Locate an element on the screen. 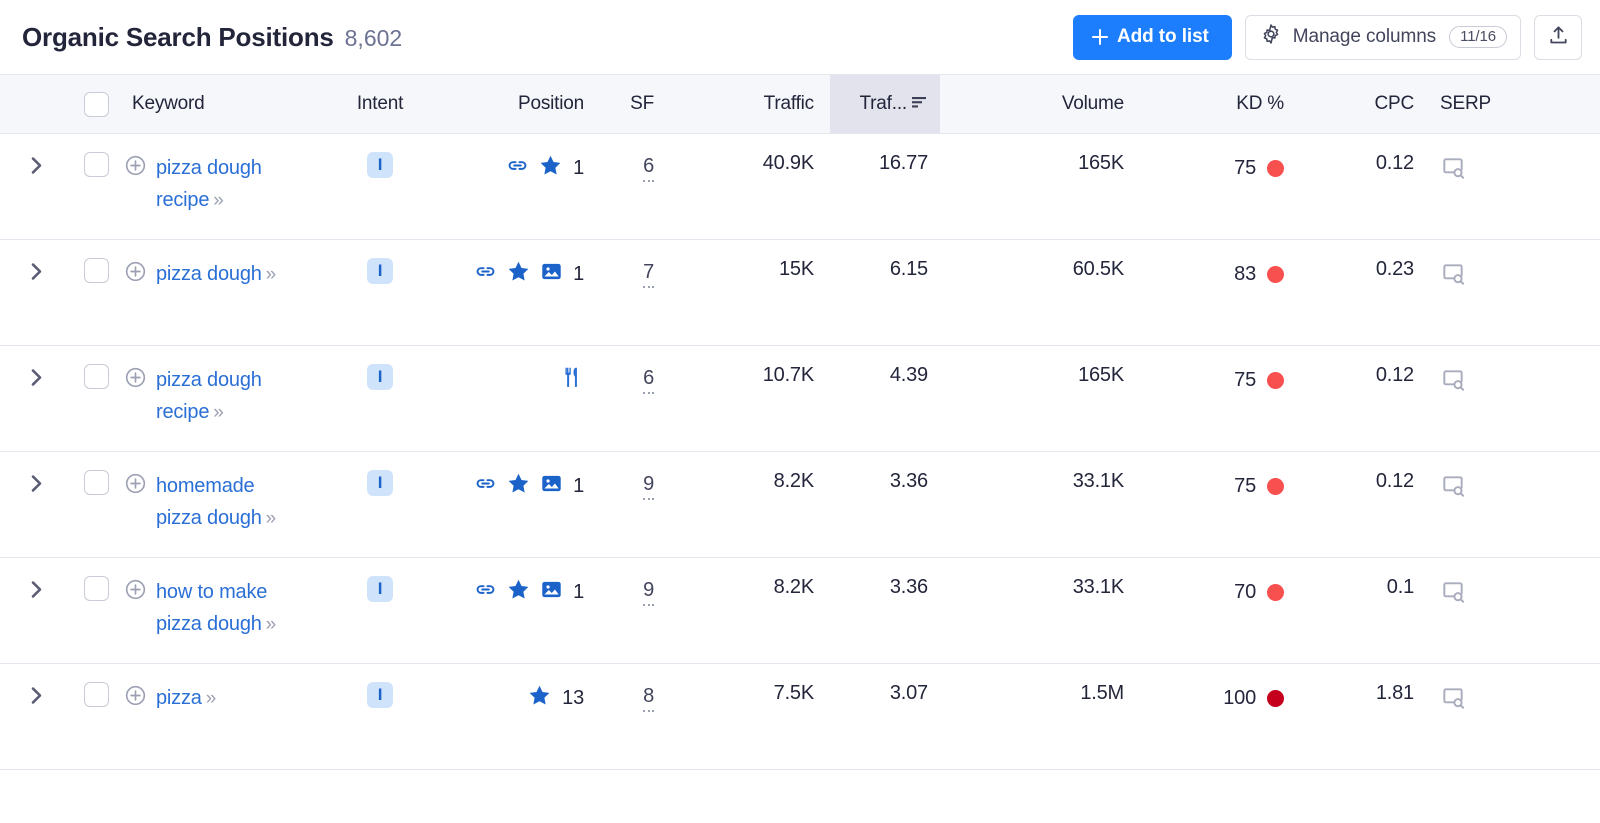  row-intent-cell: I is located at coordinates (380, 292).